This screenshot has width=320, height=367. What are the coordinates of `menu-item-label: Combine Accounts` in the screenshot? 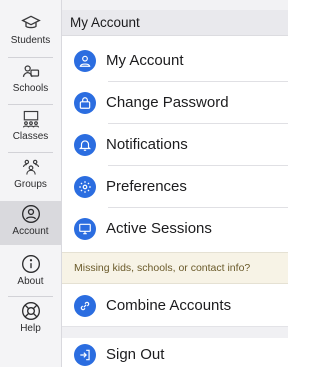 It's located at (169, 305).